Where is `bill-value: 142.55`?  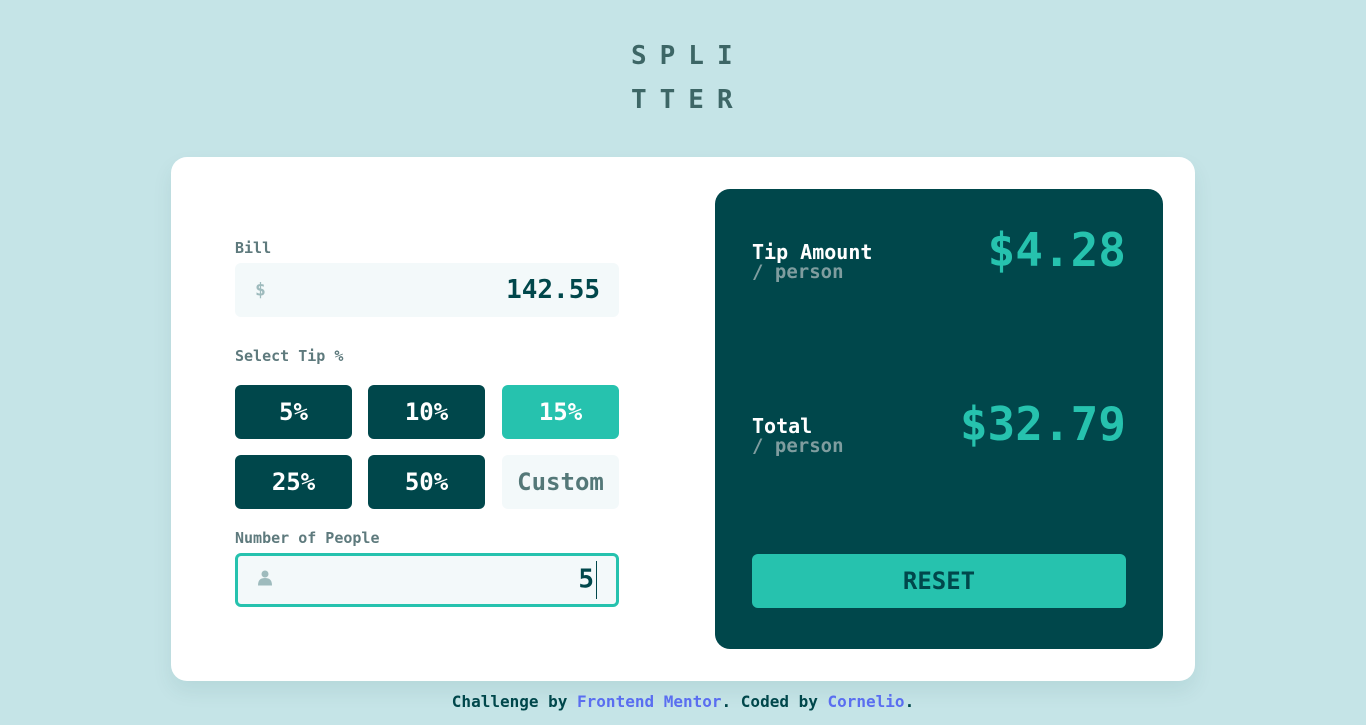
bill-value: 142.55 is located at coordinates (553, 290).